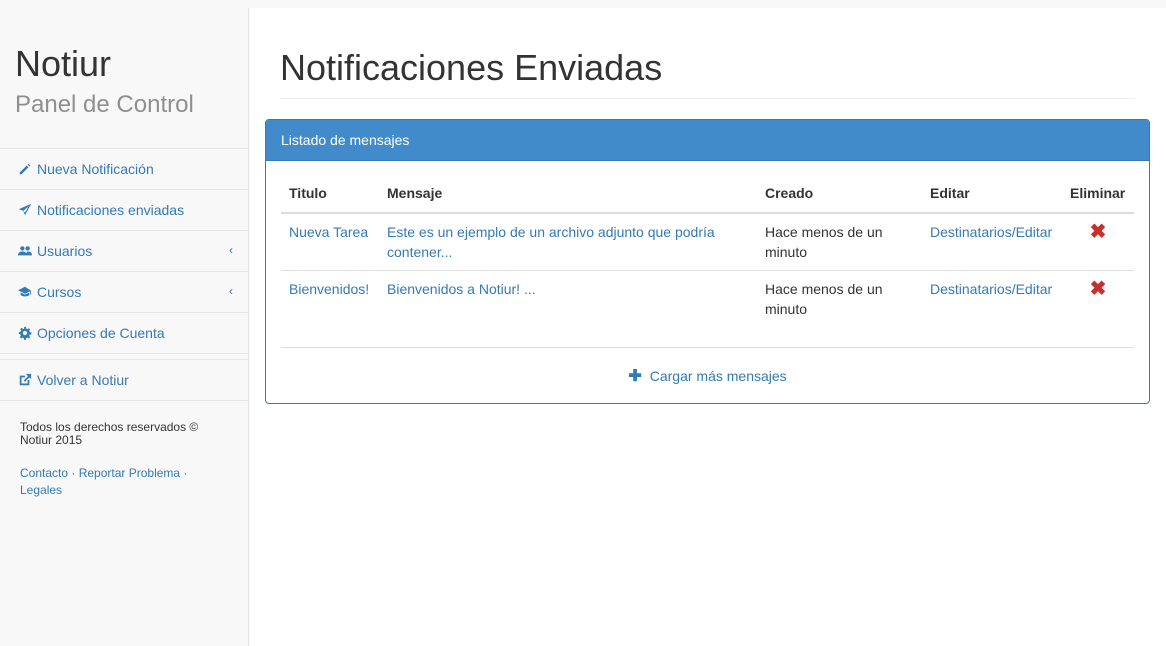 This screenshot has width=1166, height=646. I want to click on sidebar-item-usuarios: Usuarios ‹, so click(124, 251).